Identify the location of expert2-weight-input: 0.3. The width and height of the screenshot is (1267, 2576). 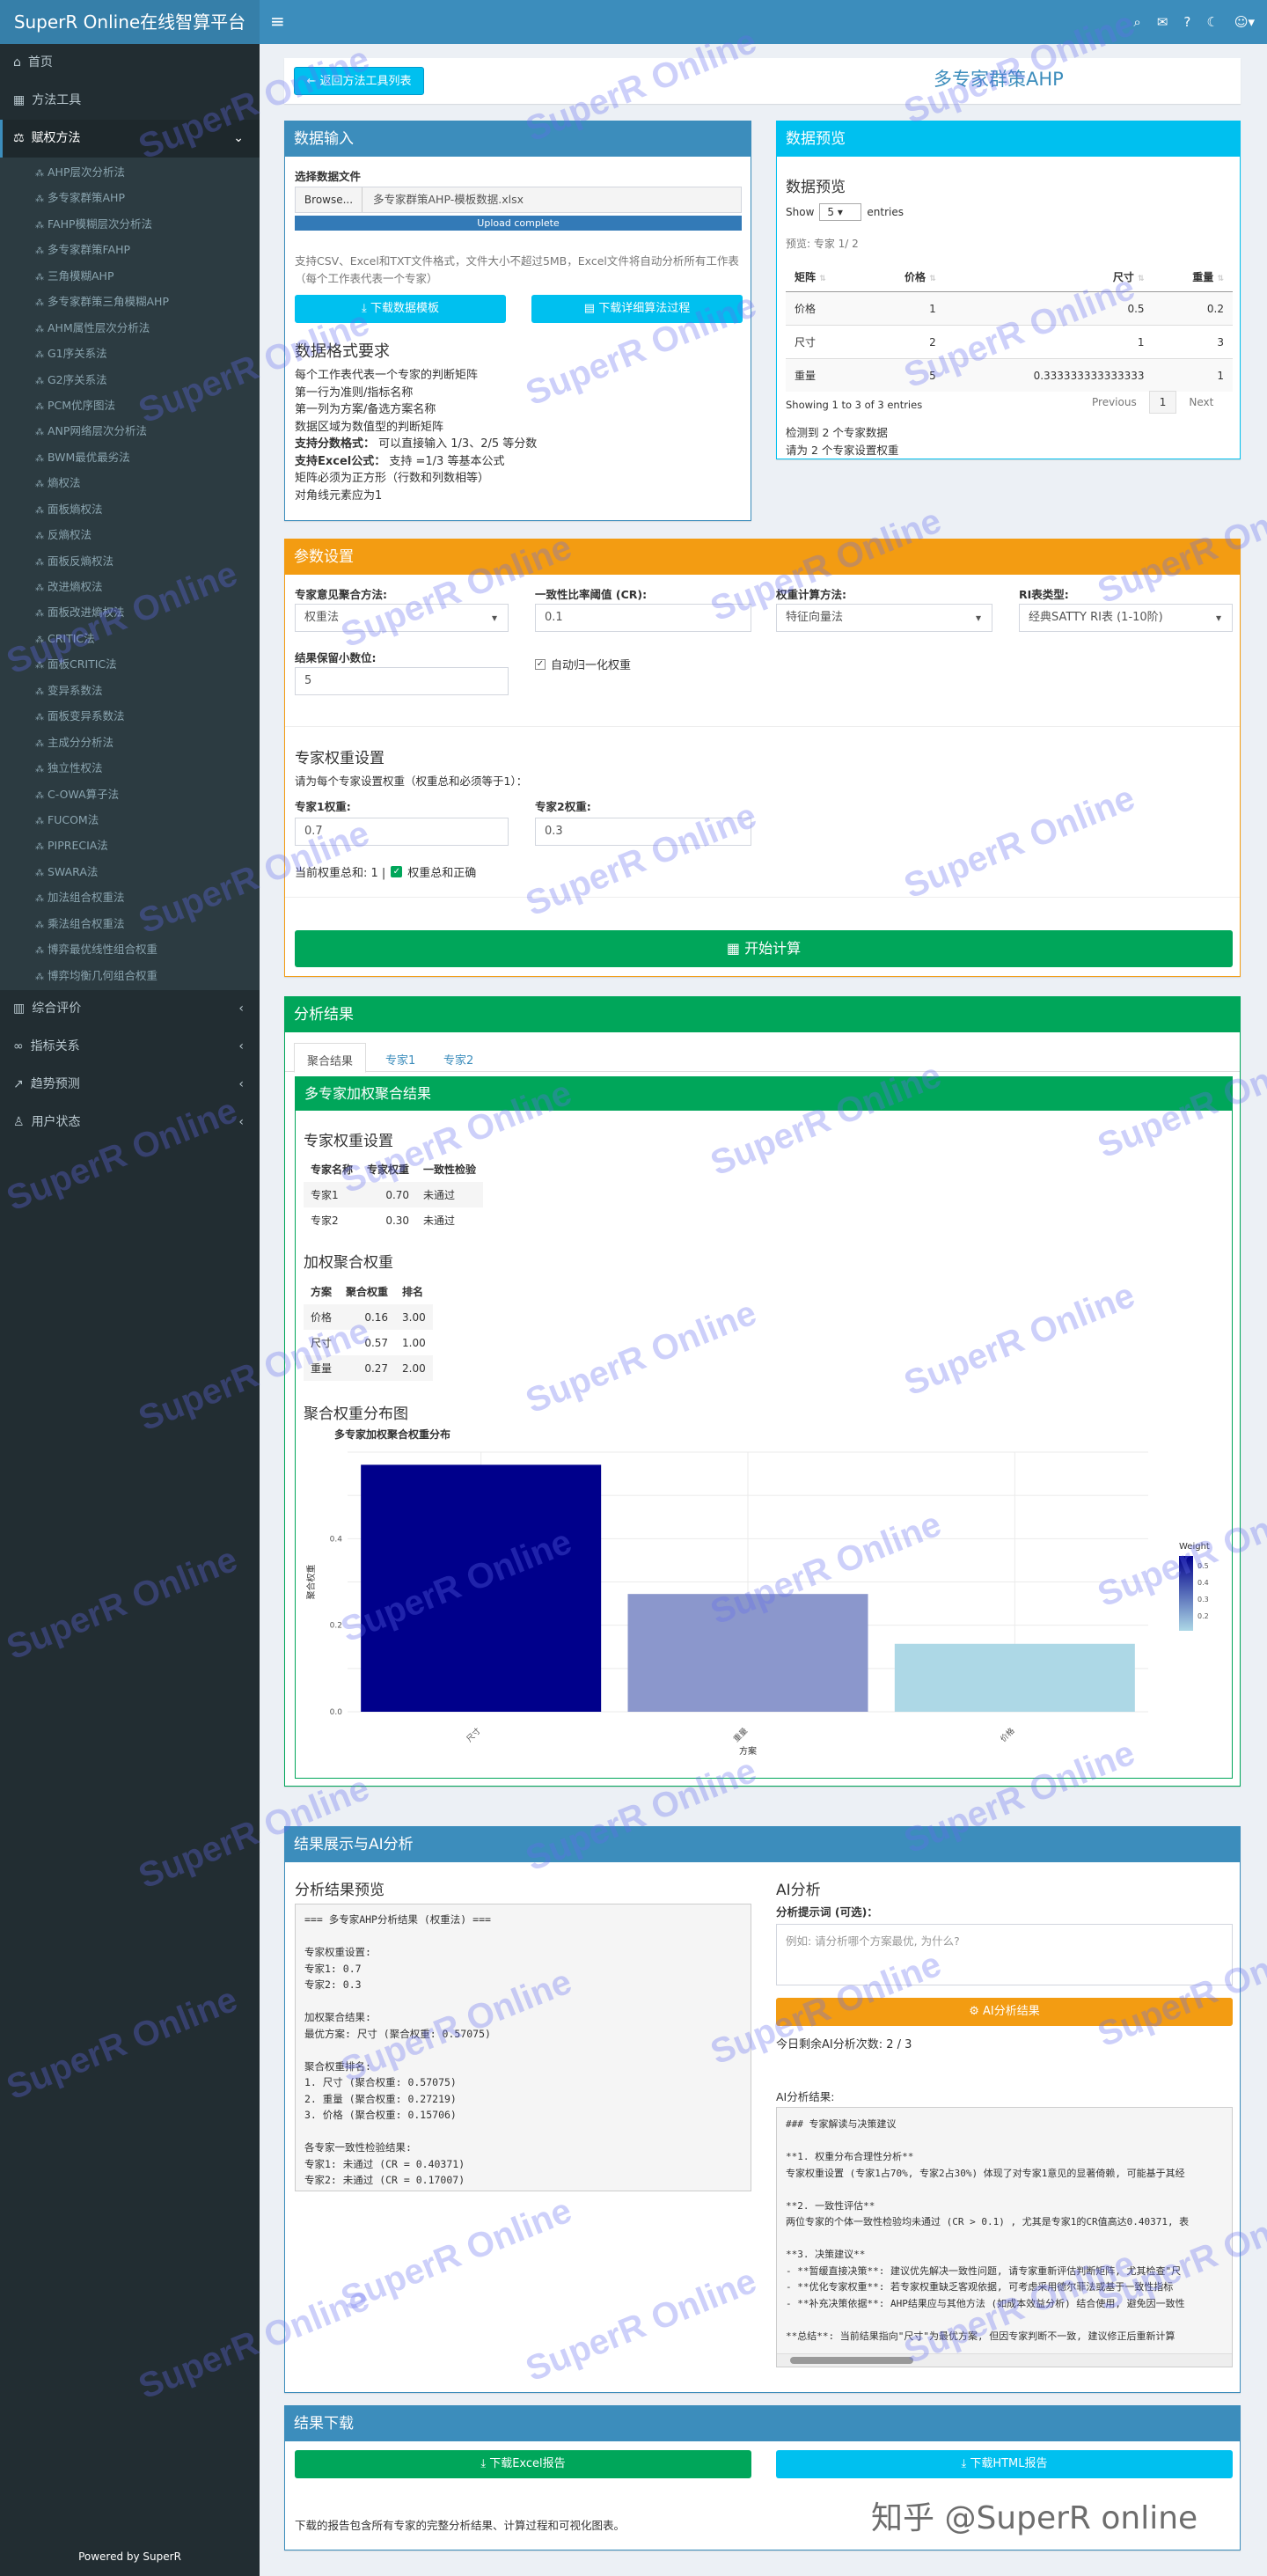
(643, 832).